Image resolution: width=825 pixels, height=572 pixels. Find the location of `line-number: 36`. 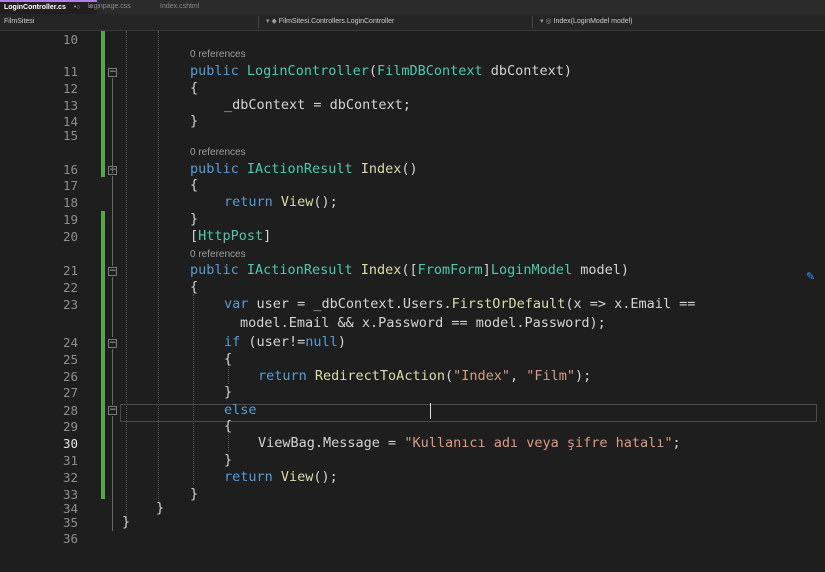

line-number: 36 is located at coordinates (70, 538).